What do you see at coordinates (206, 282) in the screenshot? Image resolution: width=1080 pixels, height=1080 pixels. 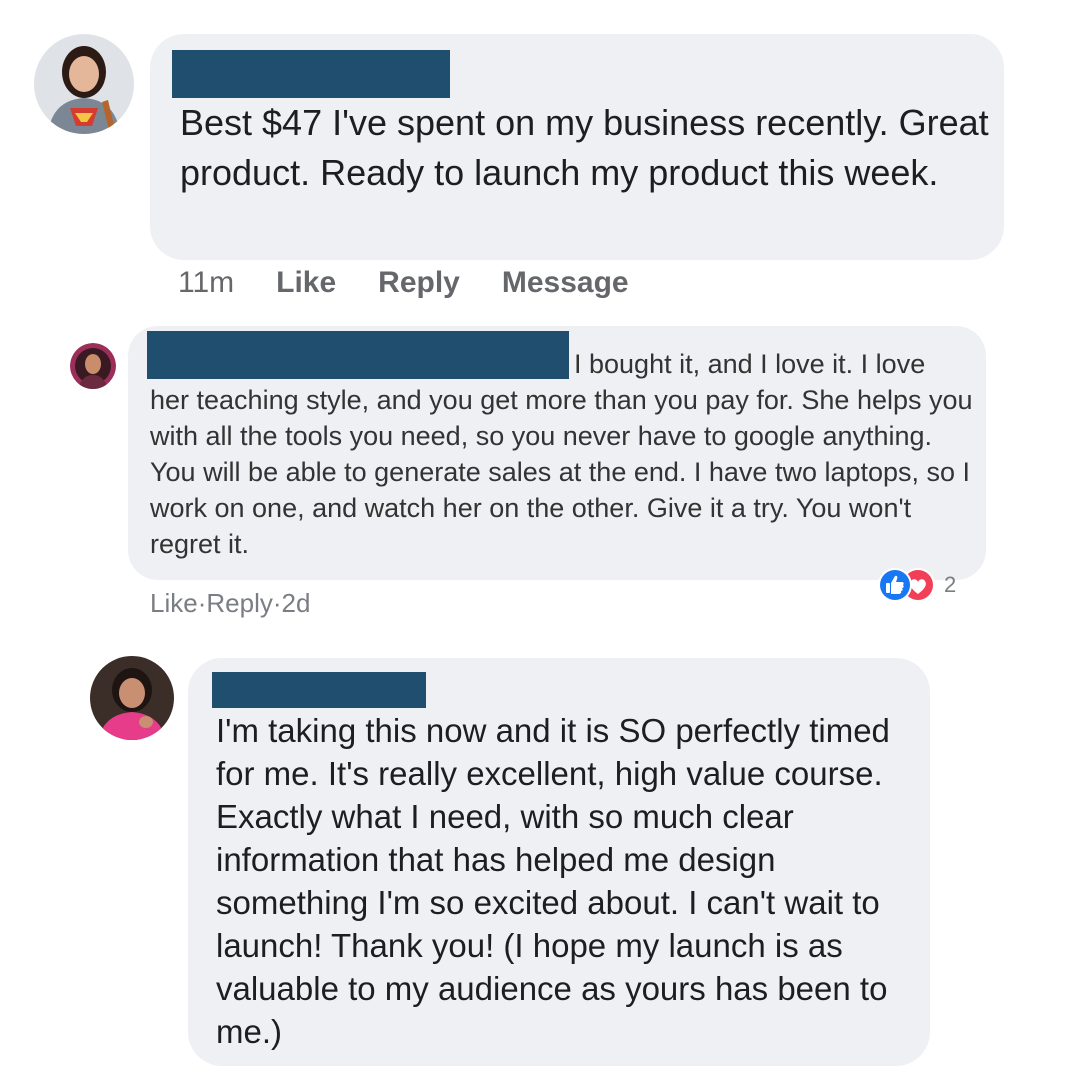 I see `comment-timestamp: 11m` at bounding box center [206, 282].